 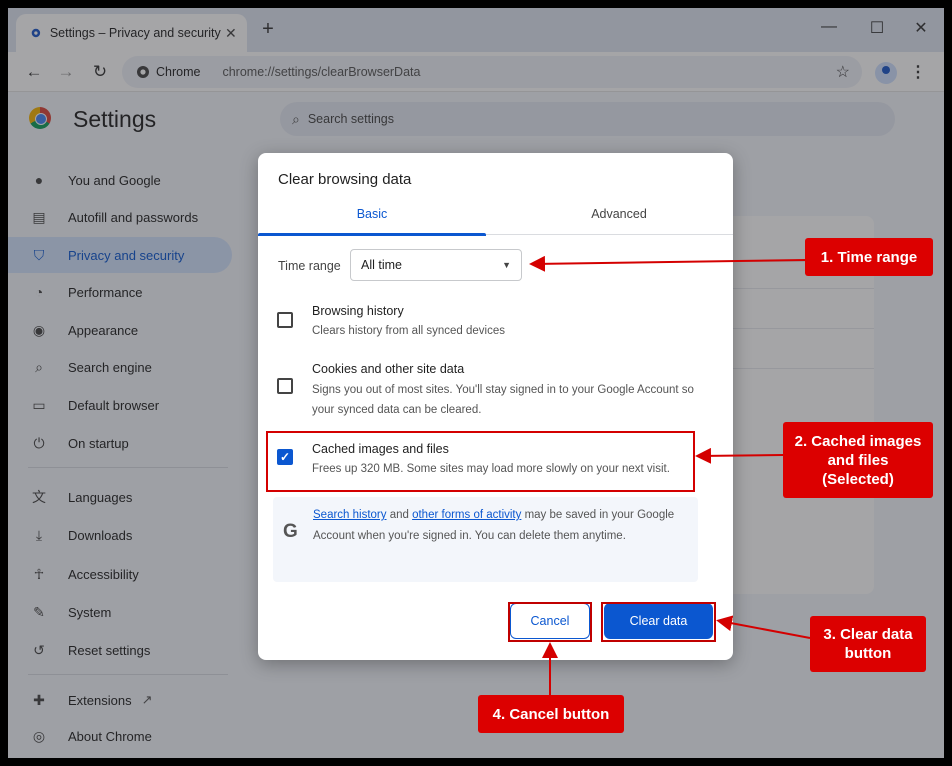 I want to click on tab-basic: Basic, so click(x=372, y=217).